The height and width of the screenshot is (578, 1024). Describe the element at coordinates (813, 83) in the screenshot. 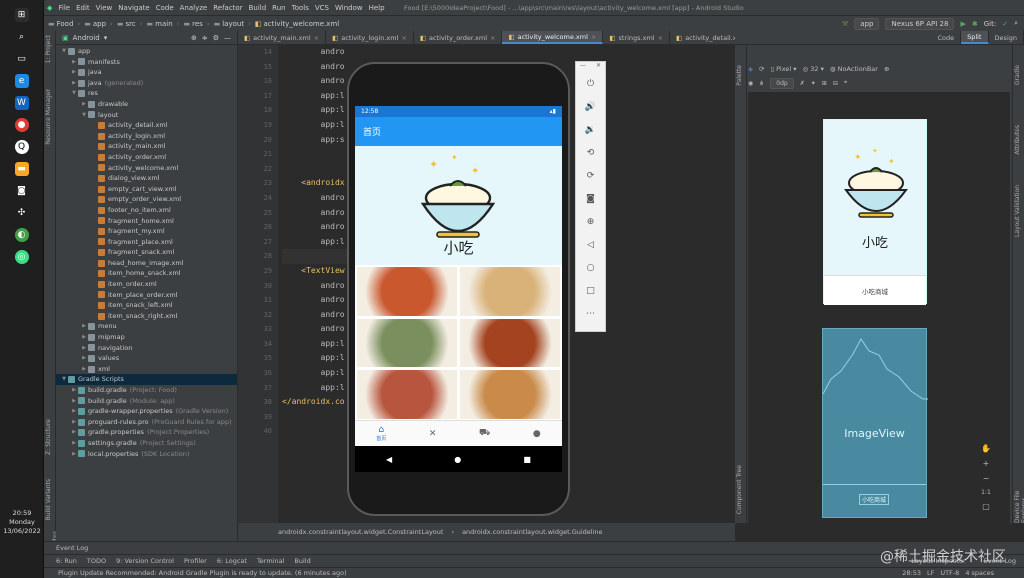

I see `infer-icon: ✦` at that location.